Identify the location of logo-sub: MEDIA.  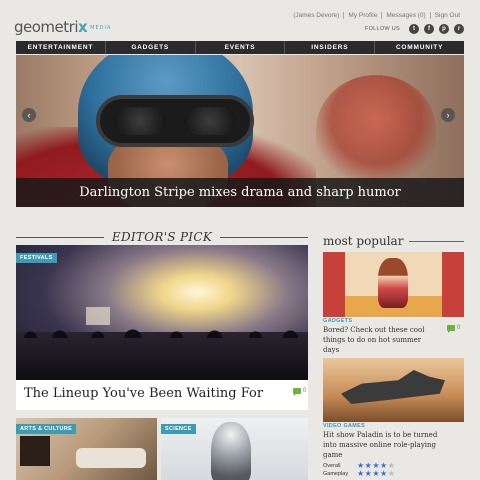
(101, 27).